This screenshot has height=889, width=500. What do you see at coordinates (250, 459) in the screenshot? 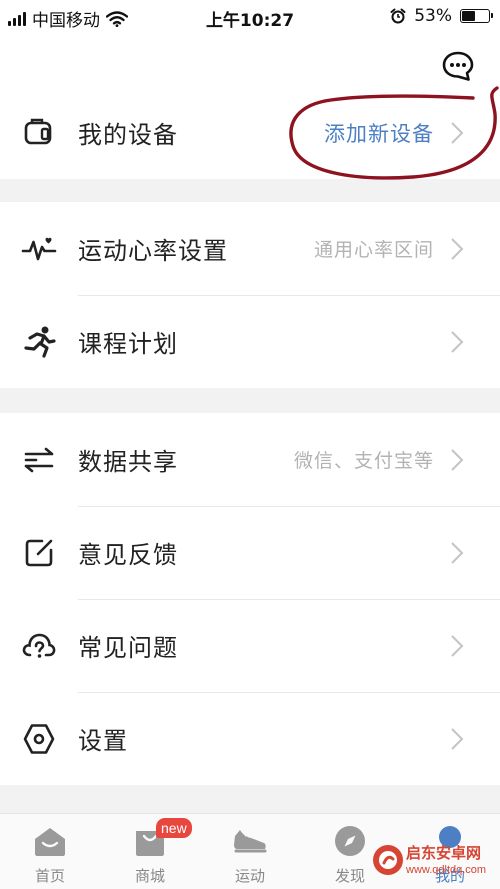
I see `data-share-row: 数据共享 微信、支付宝等` at bounding box center [250, 459].